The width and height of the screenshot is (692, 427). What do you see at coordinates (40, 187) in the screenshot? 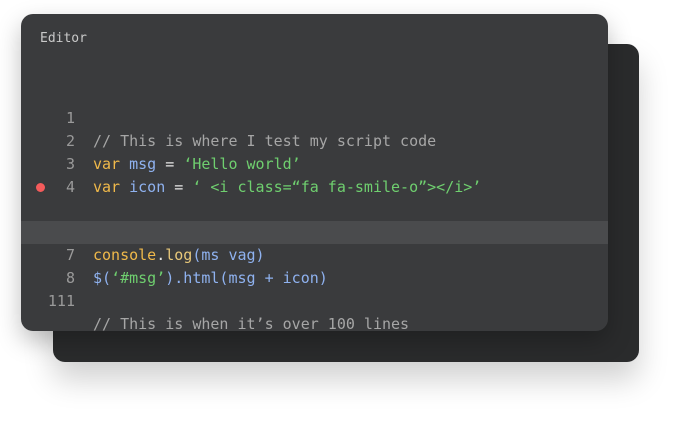
I see `breakpoint-dot-icon` at bounding box center [40, 187].